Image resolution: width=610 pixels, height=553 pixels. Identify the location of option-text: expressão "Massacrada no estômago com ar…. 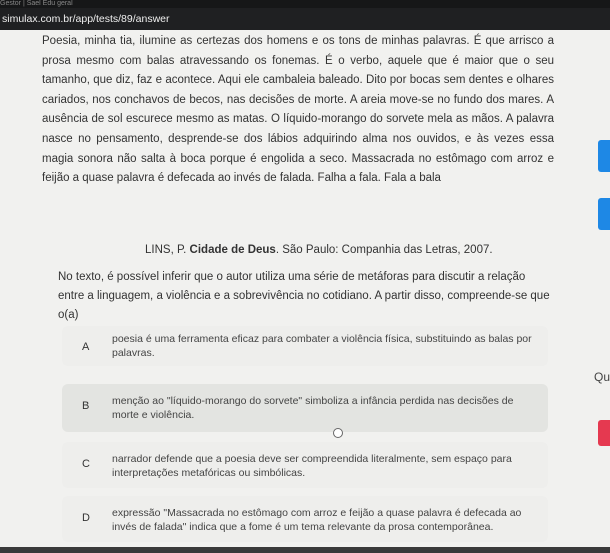
(317, 520).